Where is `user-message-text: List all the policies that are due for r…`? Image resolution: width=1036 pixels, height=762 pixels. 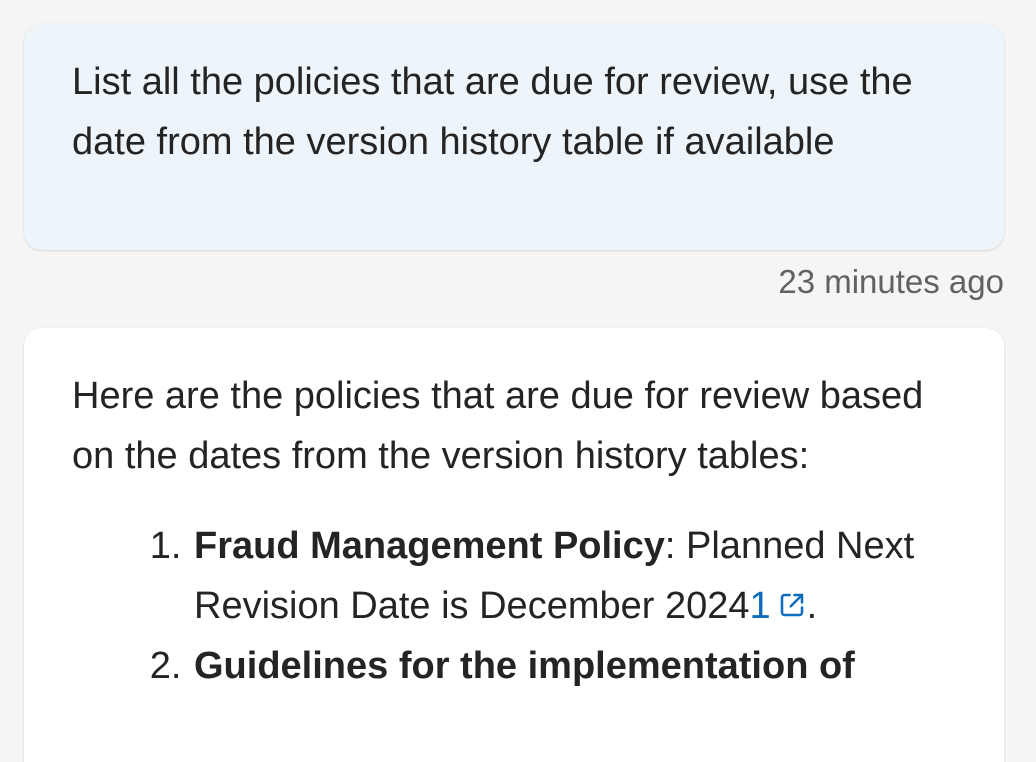
user-message-text: List all the policies that are due for r… is located at coordinates (492, 112).